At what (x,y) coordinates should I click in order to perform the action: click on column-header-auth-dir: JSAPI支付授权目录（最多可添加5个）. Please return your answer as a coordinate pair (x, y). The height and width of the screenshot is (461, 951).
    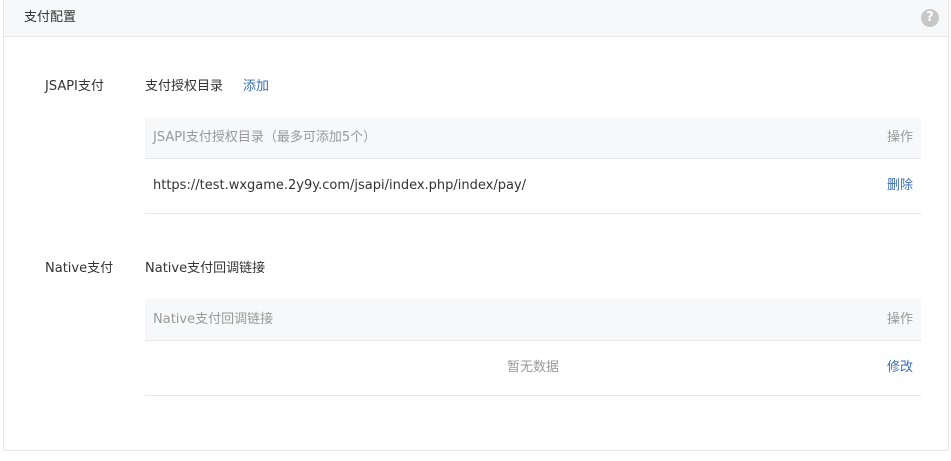
    Looking at the image, I should click on (265, 137).